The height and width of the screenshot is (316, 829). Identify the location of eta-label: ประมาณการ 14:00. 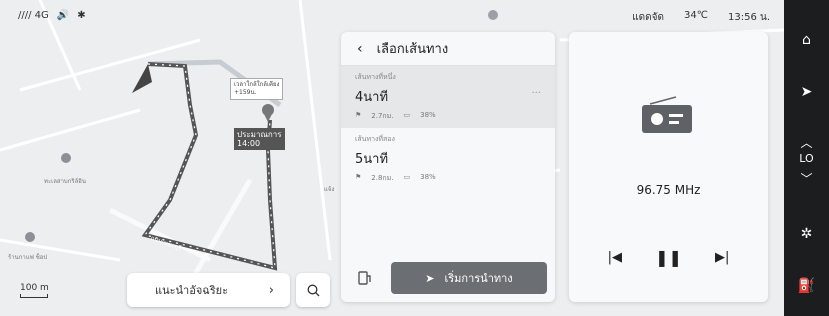
(259, 139).